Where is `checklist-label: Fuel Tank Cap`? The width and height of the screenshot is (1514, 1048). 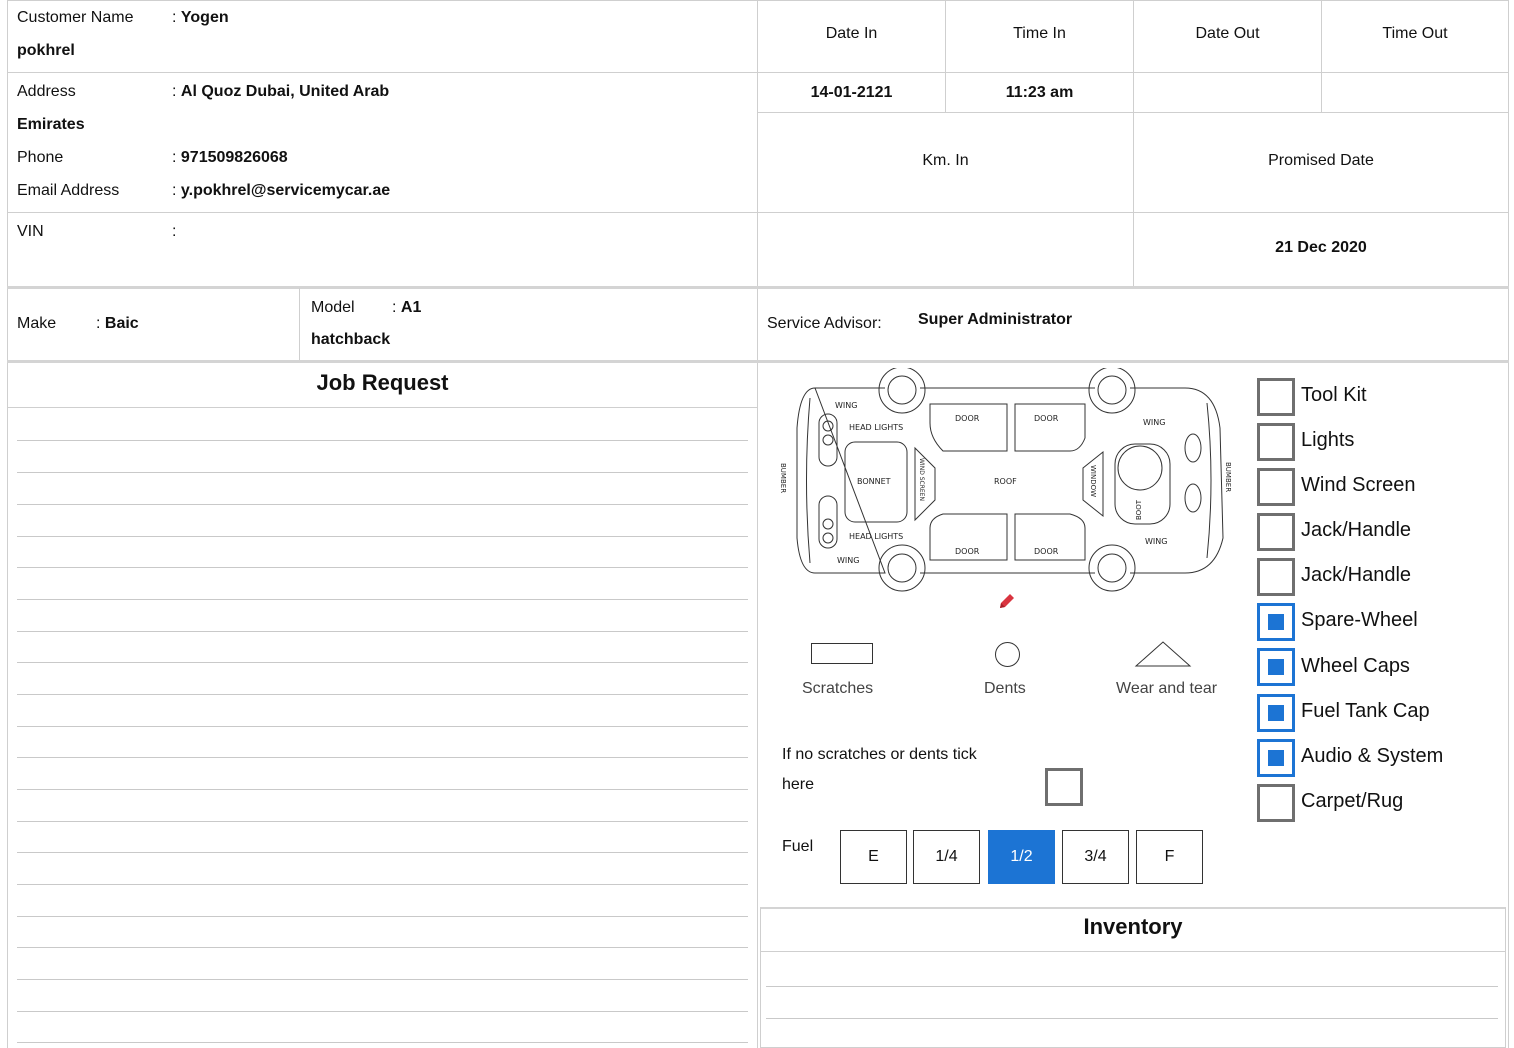 checklist-label: Fuel Tank Cap is located at coordinates (1365, 711).